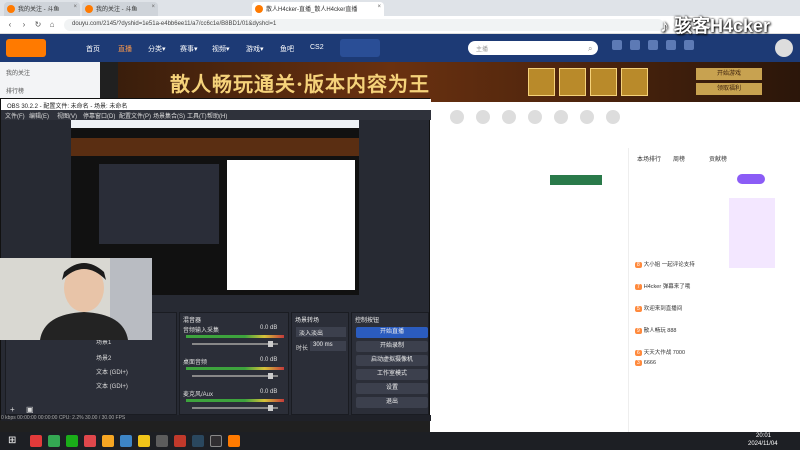  I want to click on remove-scene-icon: ▣, so click(30, 409).